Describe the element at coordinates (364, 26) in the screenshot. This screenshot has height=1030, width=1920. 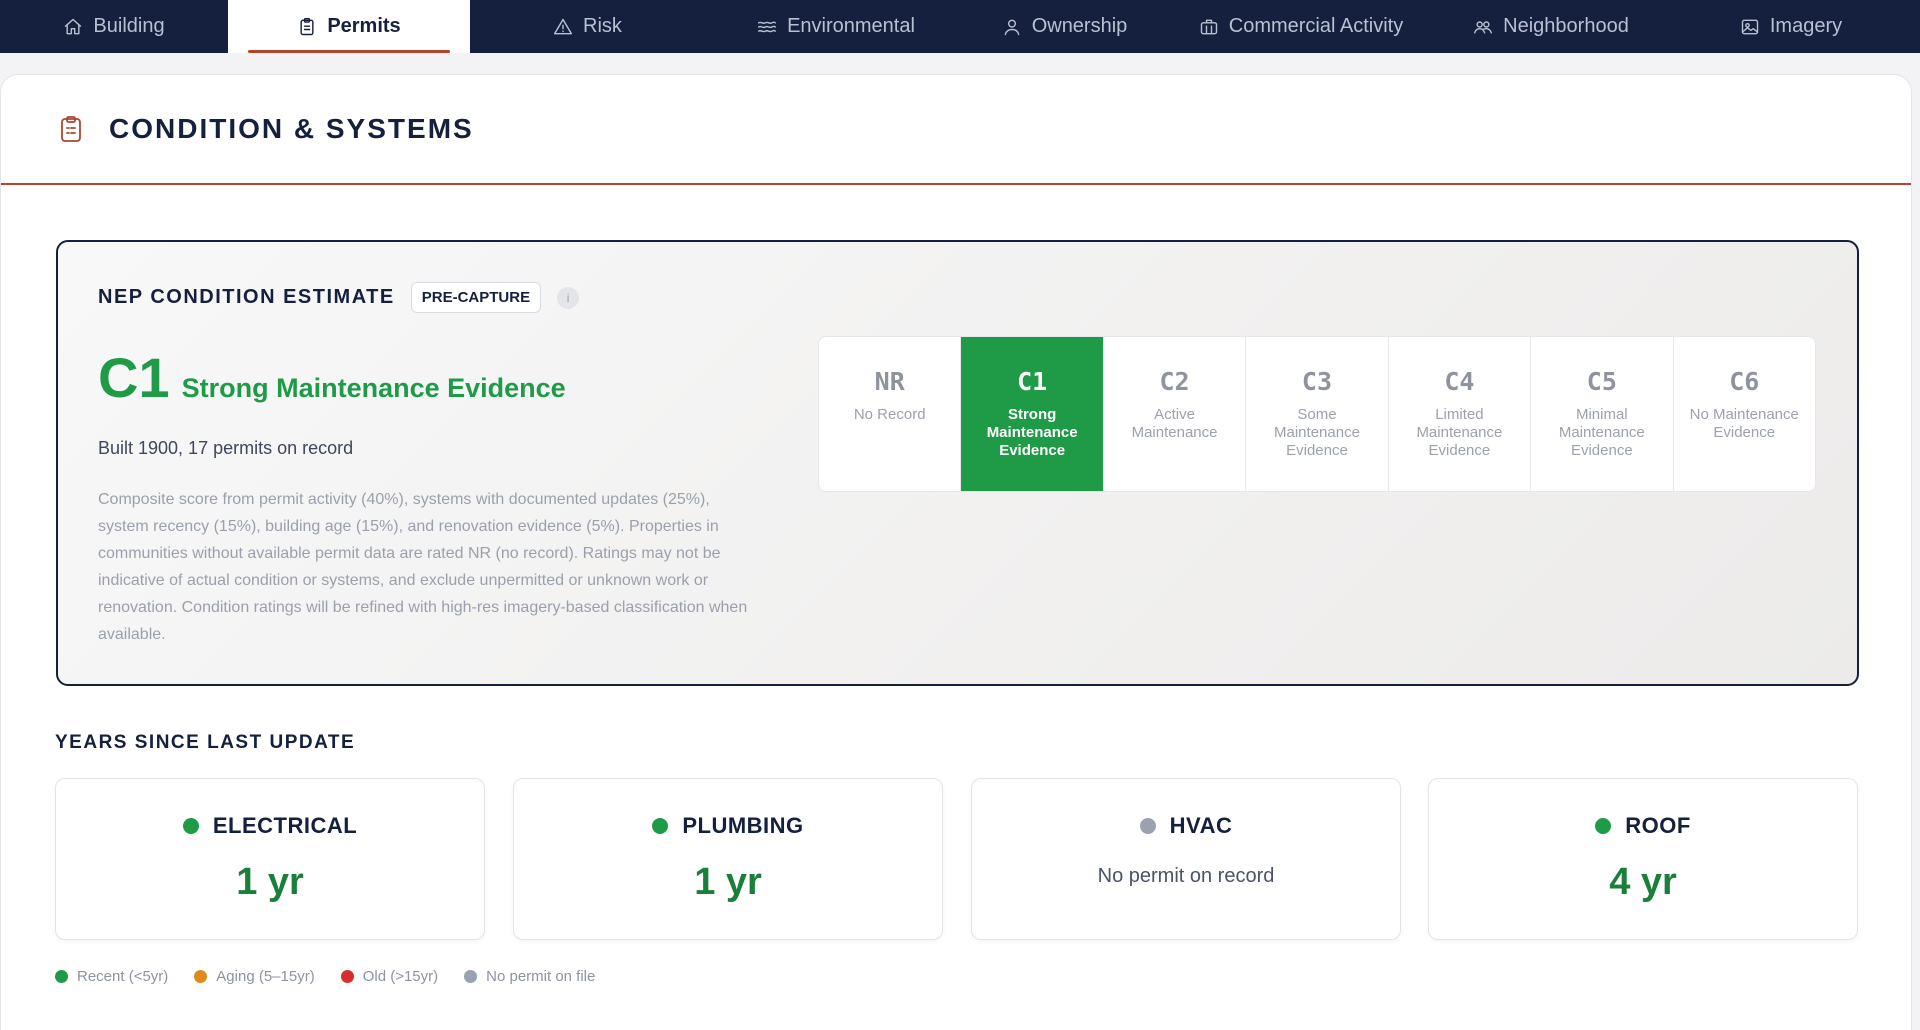
I see `tab-label: Permits` at that location.